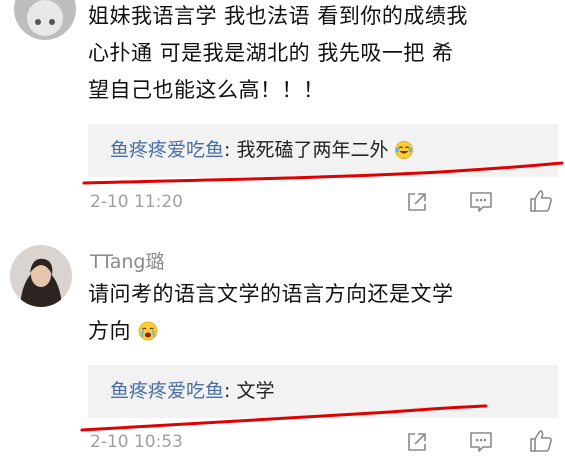 The width and height of the screenshot is (565, 464). I want to click on comment-line: 姐妹我语言学 我也法语 看到你的成绩我, so click(278, 16).